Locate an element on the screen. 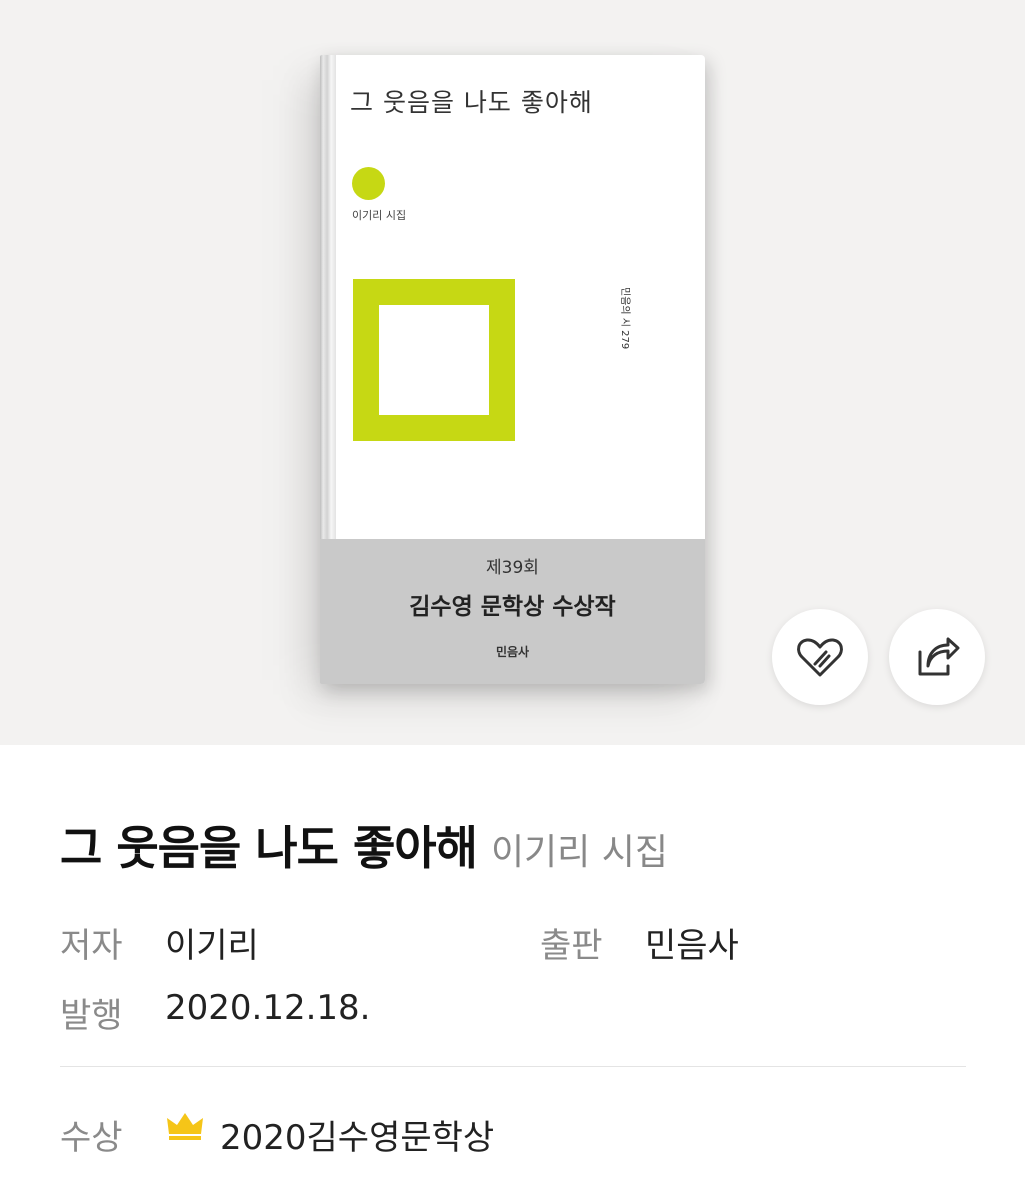 The height and width of the screenshot is (1200, 1025). like-button is located at coordinates (820, 657).